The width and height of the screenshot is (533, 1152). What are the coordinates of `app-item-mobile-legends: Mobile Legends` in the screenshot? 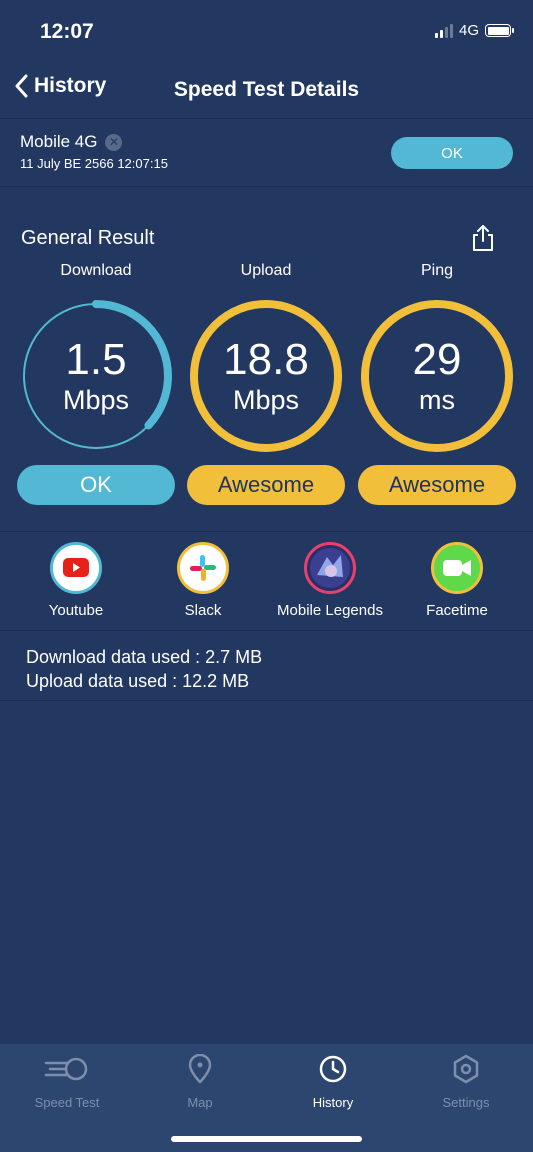 It's located at (330, 580).